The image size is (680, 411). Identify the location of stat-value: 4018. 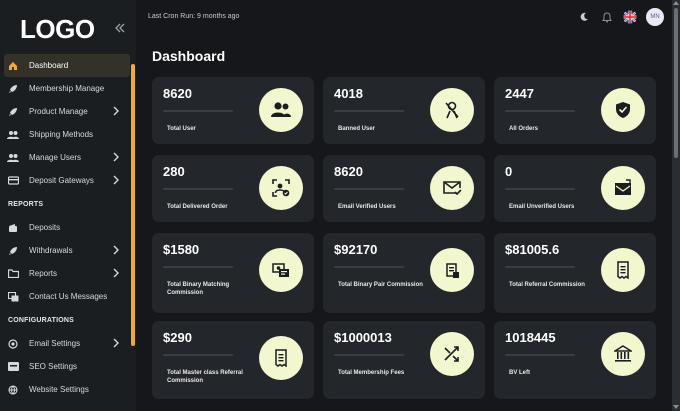
(348, 93).